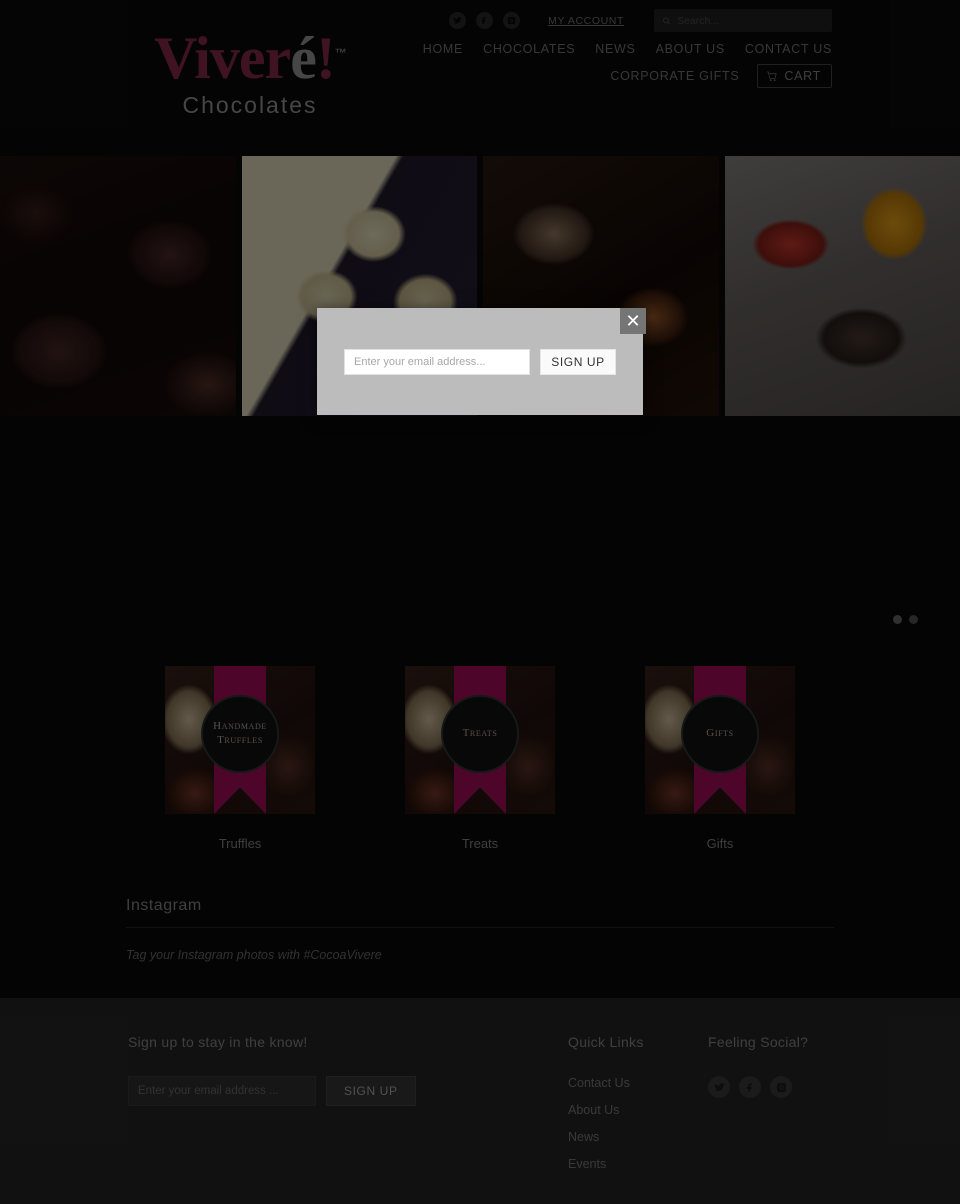 The image size is (960, 1204). Describe the element at coordinates (303, 58) in the screenshot. I see `logo-accent-e: é` at that location.